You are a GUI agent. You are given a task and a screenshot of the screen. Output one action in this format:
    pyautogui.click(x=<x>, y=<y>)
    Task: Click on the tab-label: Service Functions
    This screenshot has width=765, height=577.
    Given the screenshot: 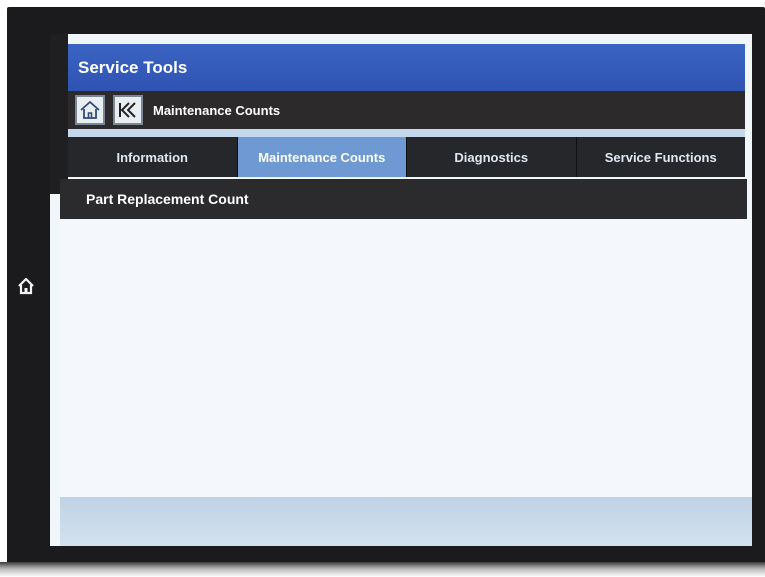 What is the action you would take?
    pyautogui.click(x=660, y=157)
    